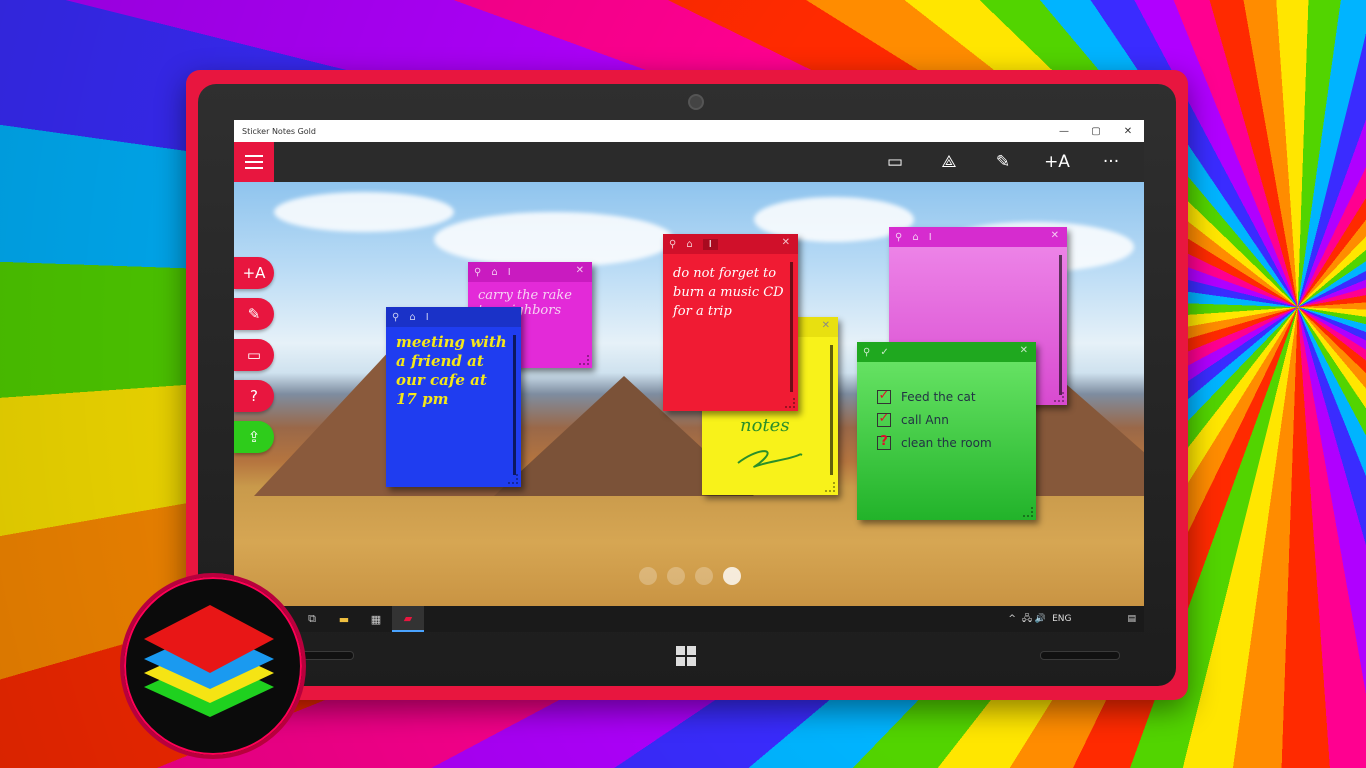  What do you see at coordinates (884, 442) in the screenshot?
I see `checkbox-icon: ?` at bounding box center [884, 442].